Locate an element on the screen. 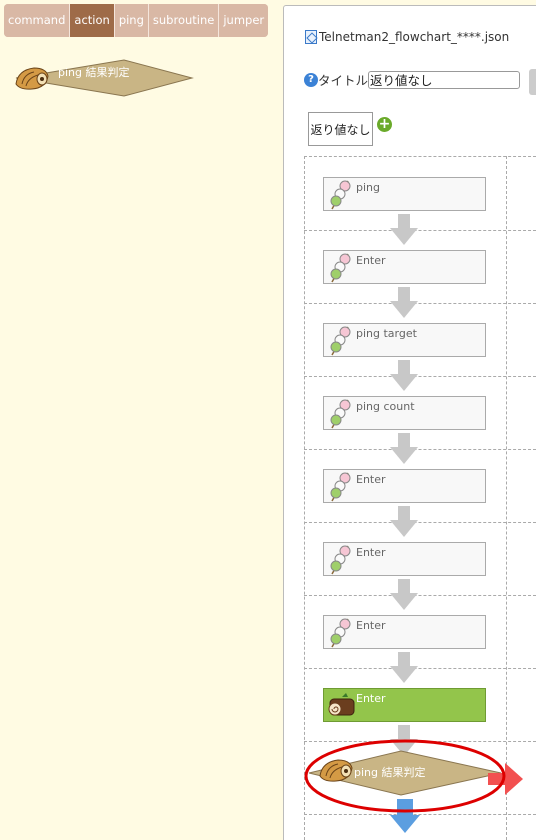 This screenshot has width=536, height=840. title-row: ? タイトル is located at coordinates (412, 79).